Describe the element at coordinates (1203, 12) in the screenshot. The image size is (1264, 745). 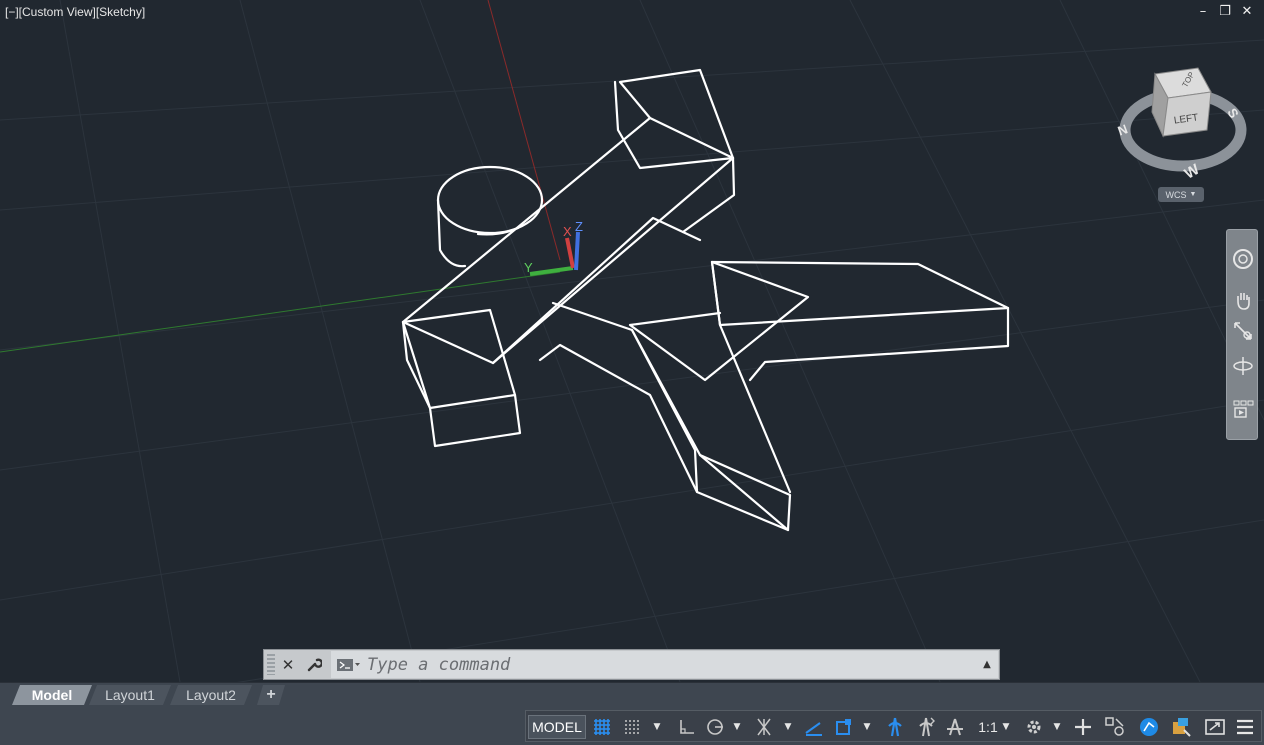
I see `minimize-icon: –` at that location.